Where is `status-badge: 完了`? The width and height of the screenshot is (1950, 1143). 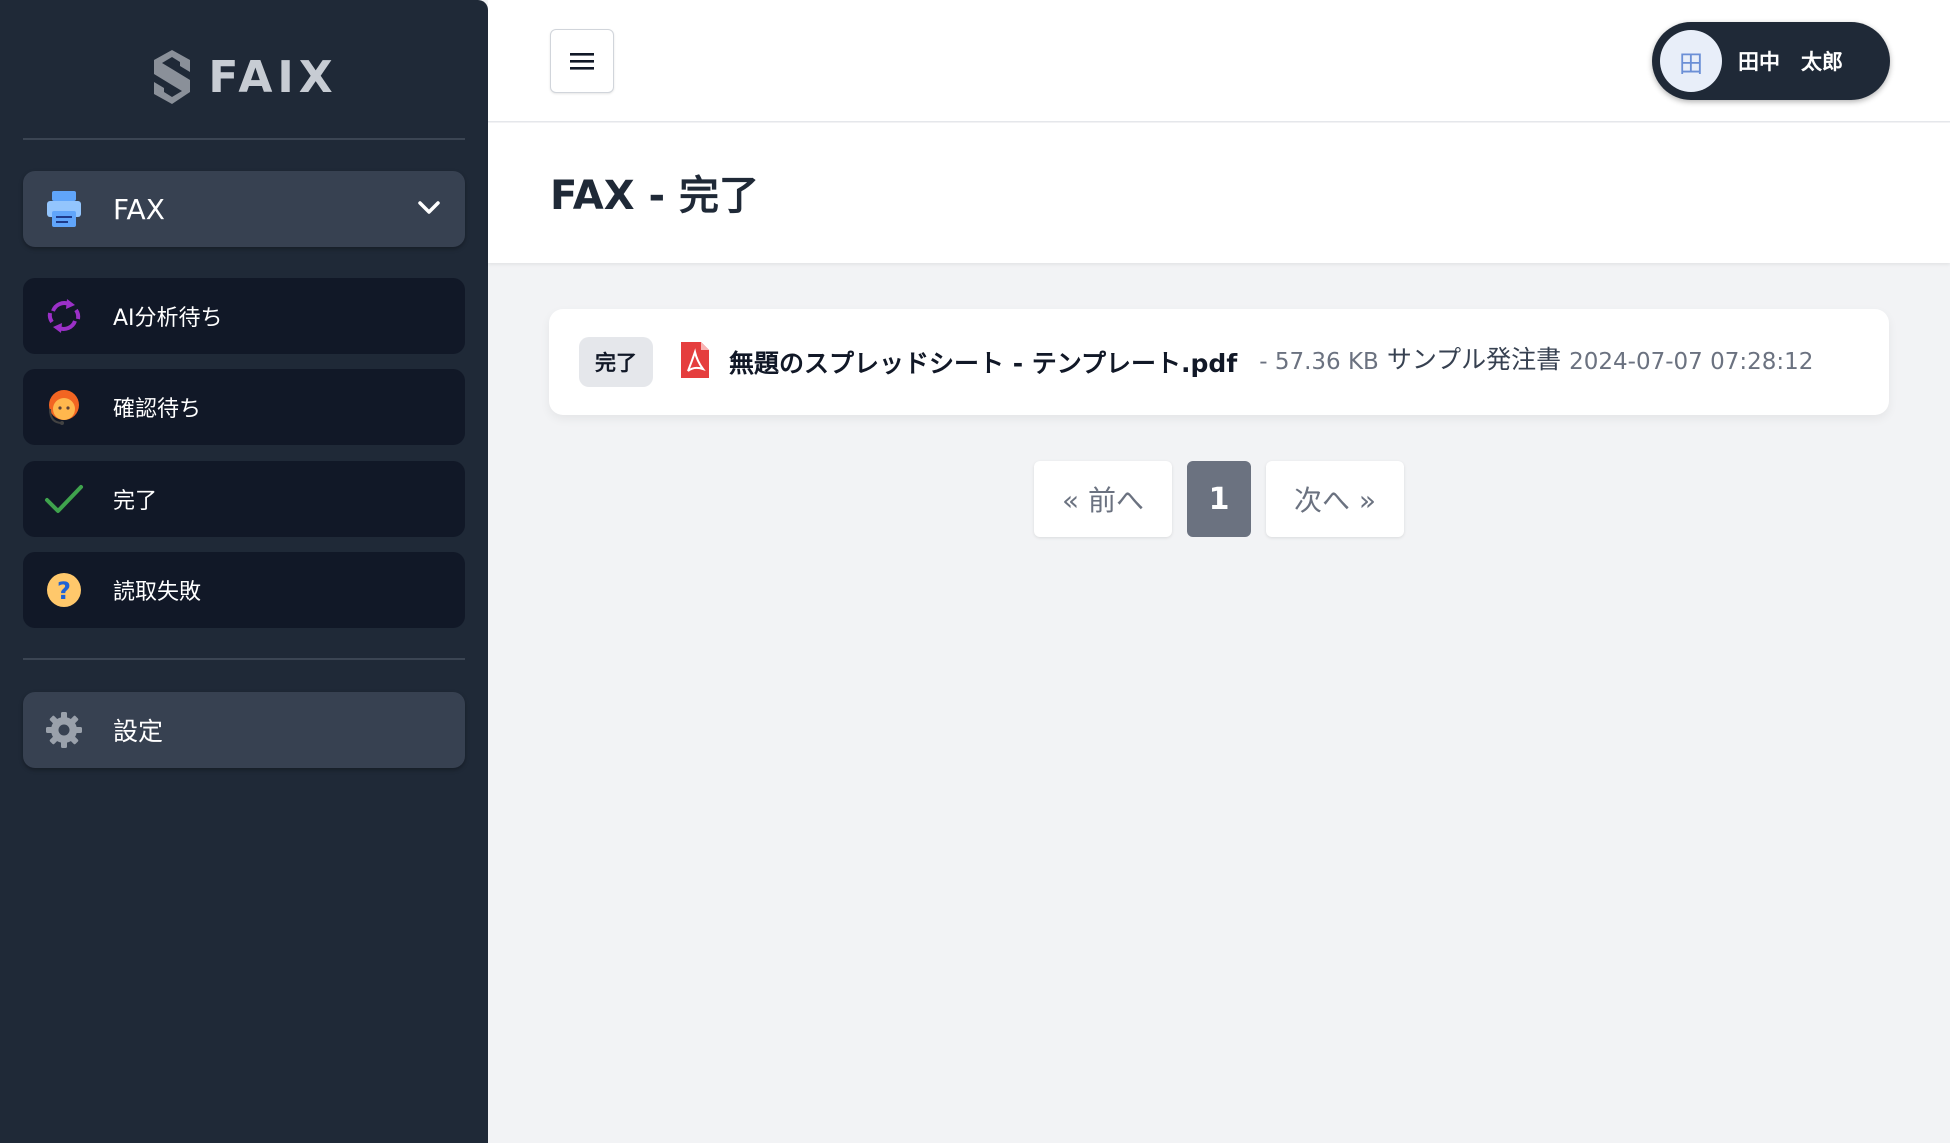 status-badge: 完了 is located at coordinates (616, 362).